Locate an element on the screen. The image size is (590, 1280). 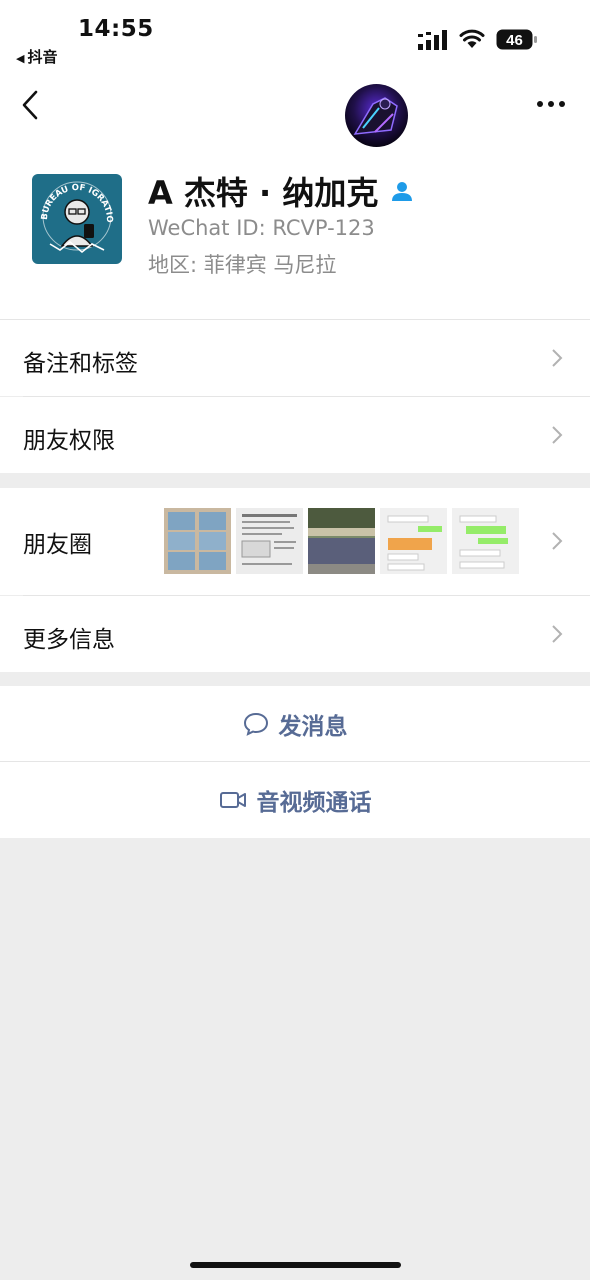
moments-thumbnails is located at coordinates (341, 541).